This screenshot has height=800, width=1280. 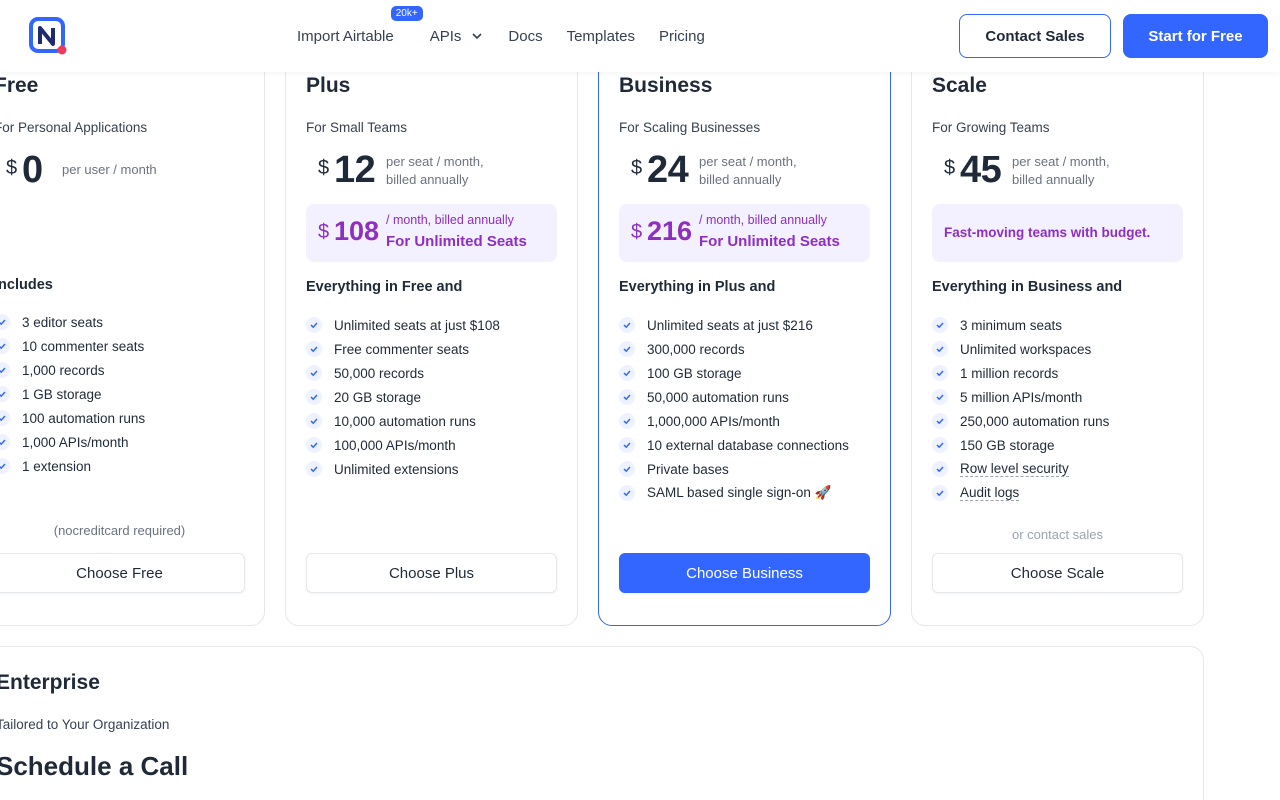 What do you see at coordinates (62, 394) in the screenshot?
I see `feature-text: 1 GB storage` at bounding box center [62, 394].